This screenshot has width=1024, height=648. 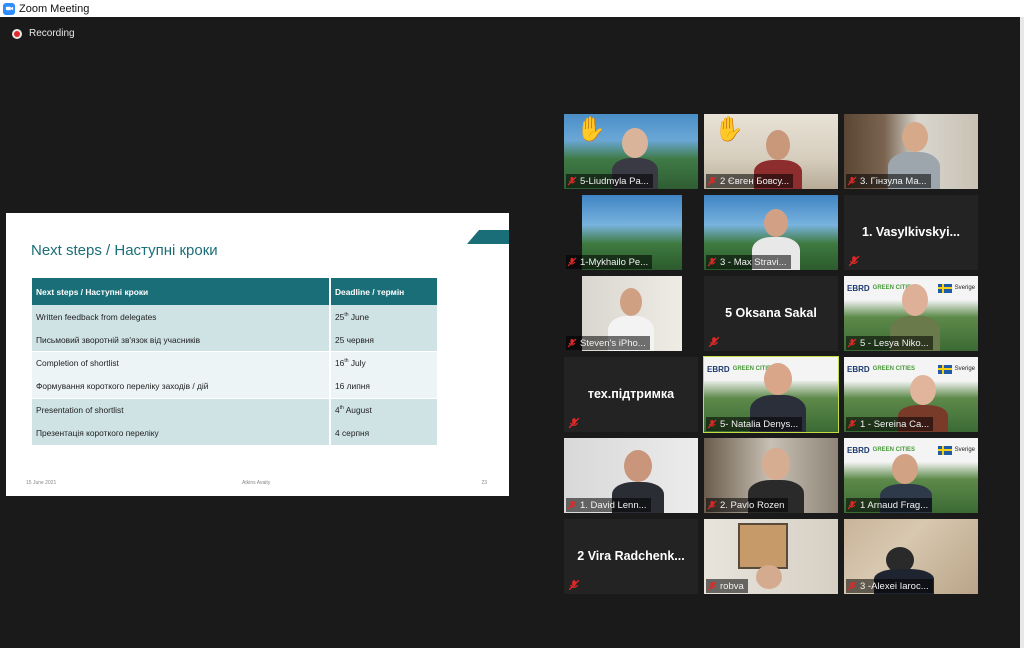 What do you see at coordinates (17, 33) in the screenshot?
I see `recording-dot-icon` at bounding box center [17, 33].